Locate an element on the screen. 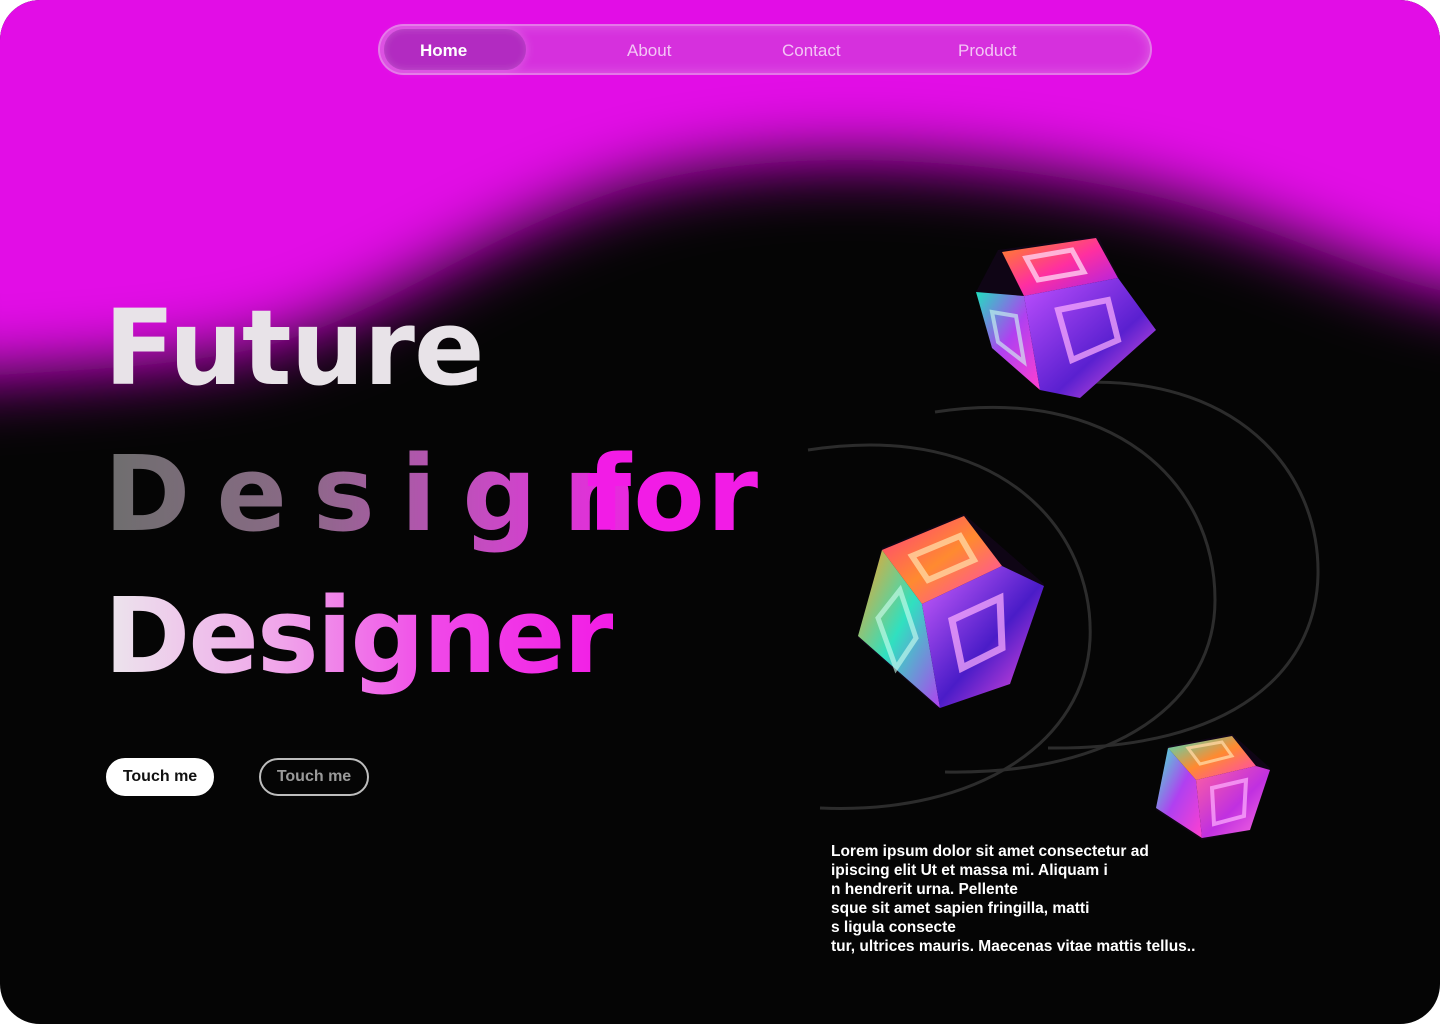 The image size is (1440, 1024). touch-me-secondary-button: Touch me is located at coordinates (314, 777).